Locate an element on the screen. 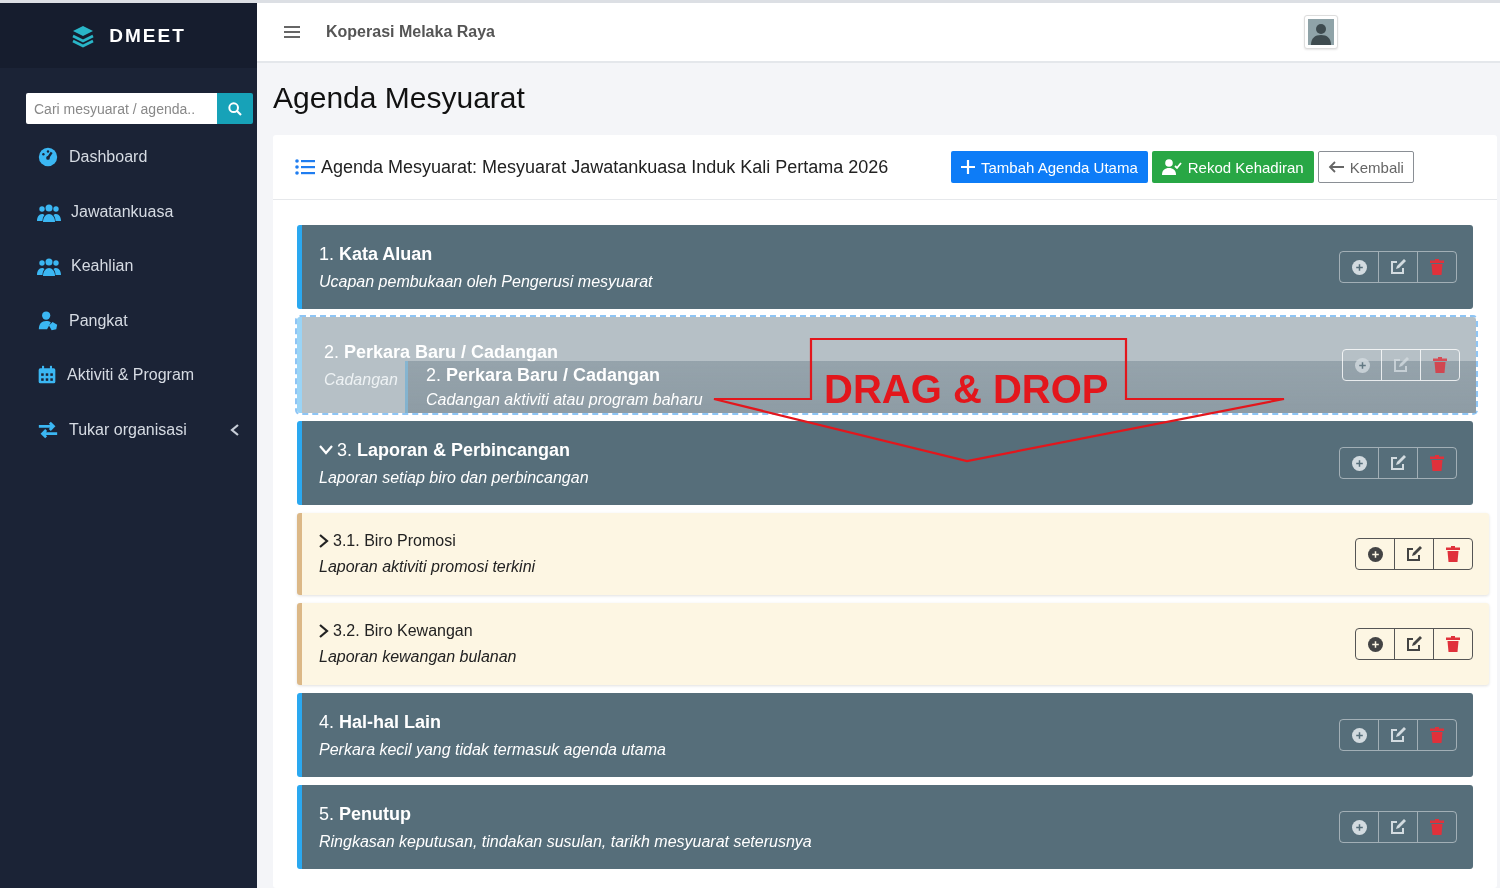  user-check-icon is located at coordinates (1171, 167).